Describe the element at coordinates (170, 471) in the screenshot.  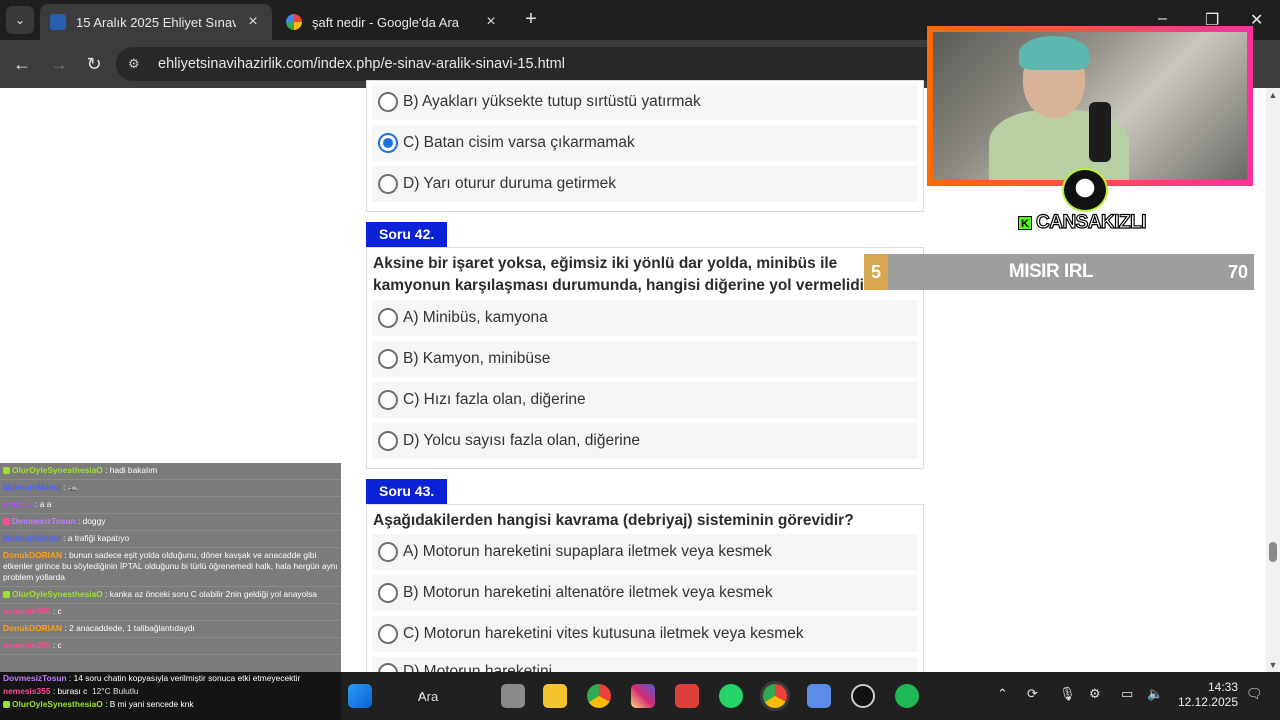
I see `chat-message: OlurOyleSynesthesiaO : hadi bakalım` at that location.